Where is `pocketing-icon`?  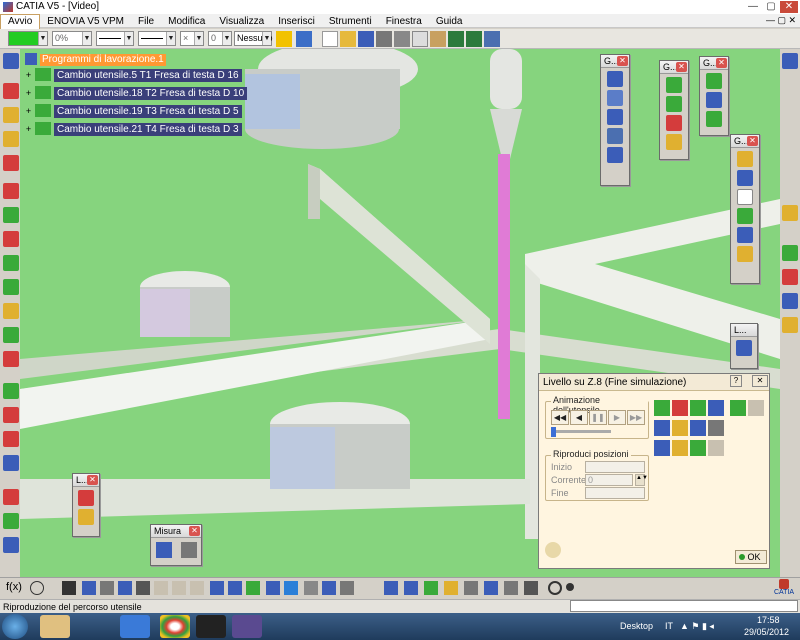
pocketing-icon is located at coordinates (11, 163).